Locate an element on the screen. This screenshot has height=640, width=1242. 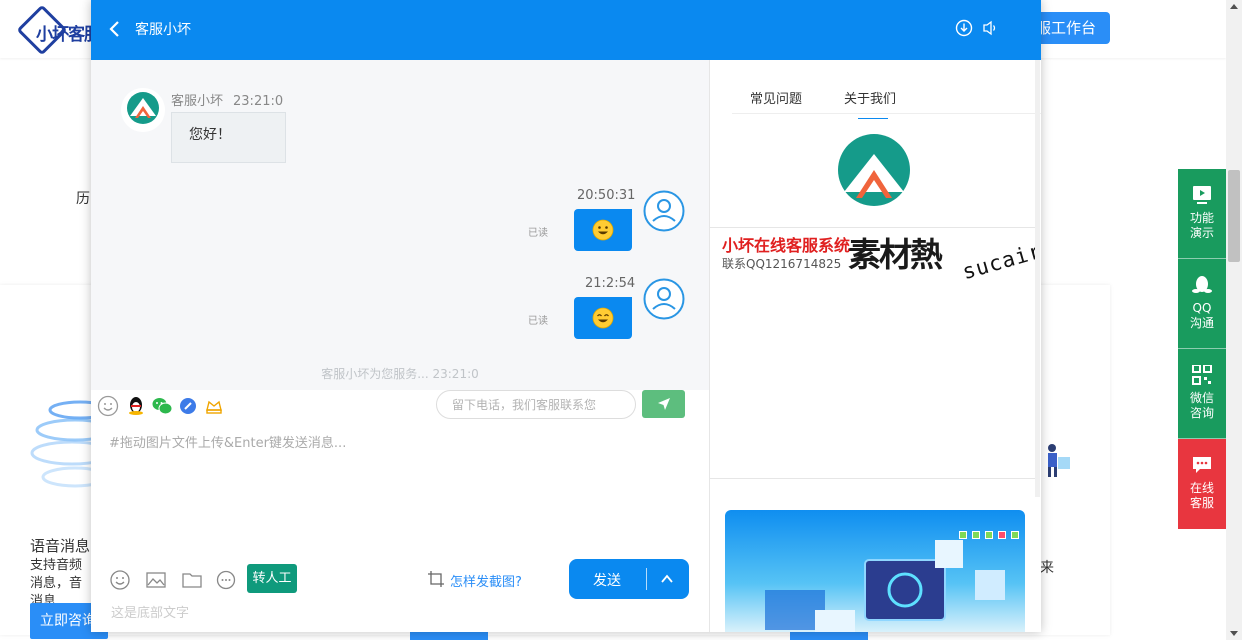
screenshot-help-link: 怎样发截图? is located at coordinates (486, 580).